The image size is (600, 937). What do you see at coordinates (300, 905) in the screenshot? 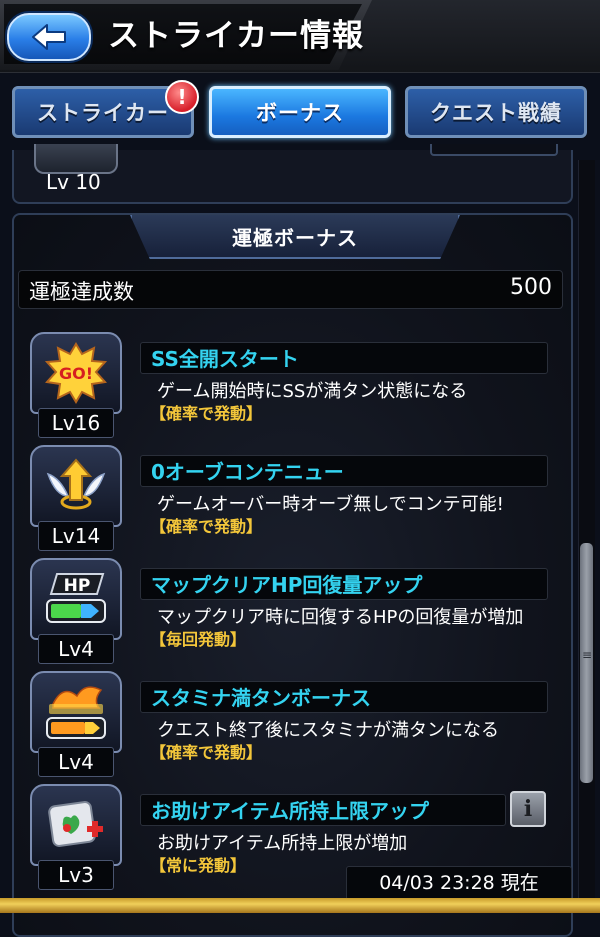
I see `bottom-menu-strip` at bounding box center [300, 905].